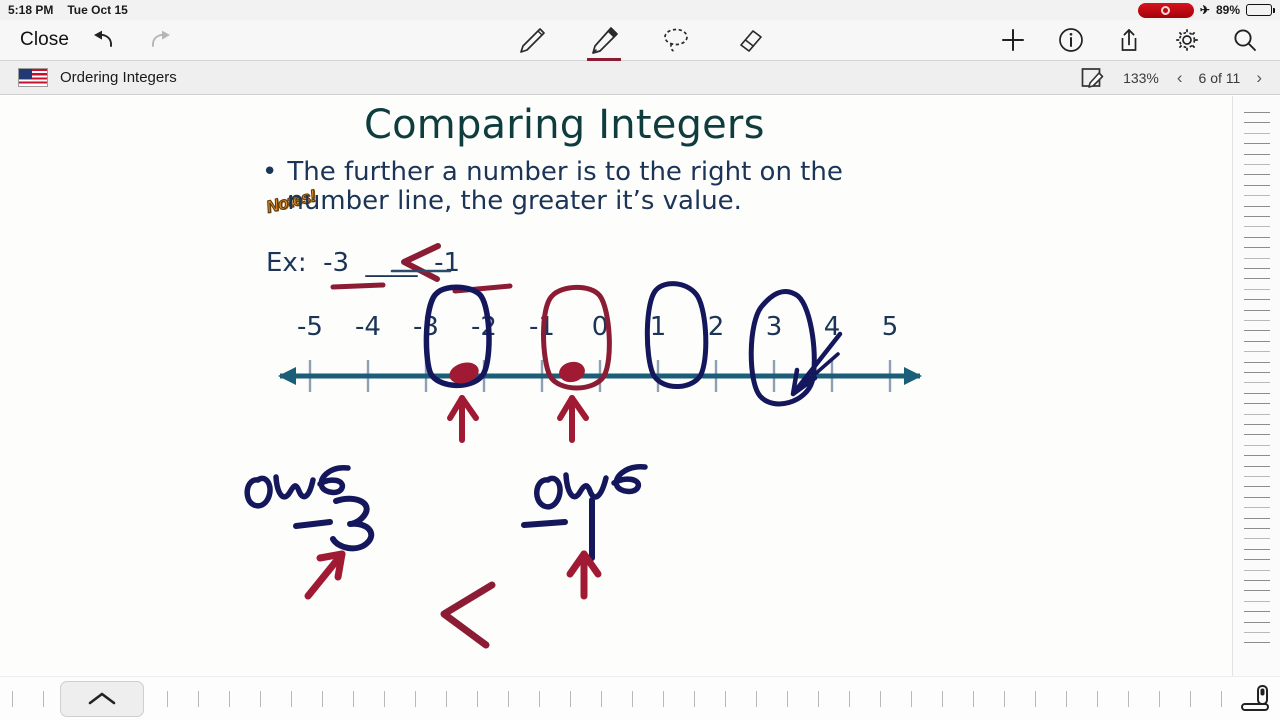  What do you see at coordinates (1227, 10) in the screenshot?
I see `battery-percent-label: 89%` at bounding box center [1227, 10].